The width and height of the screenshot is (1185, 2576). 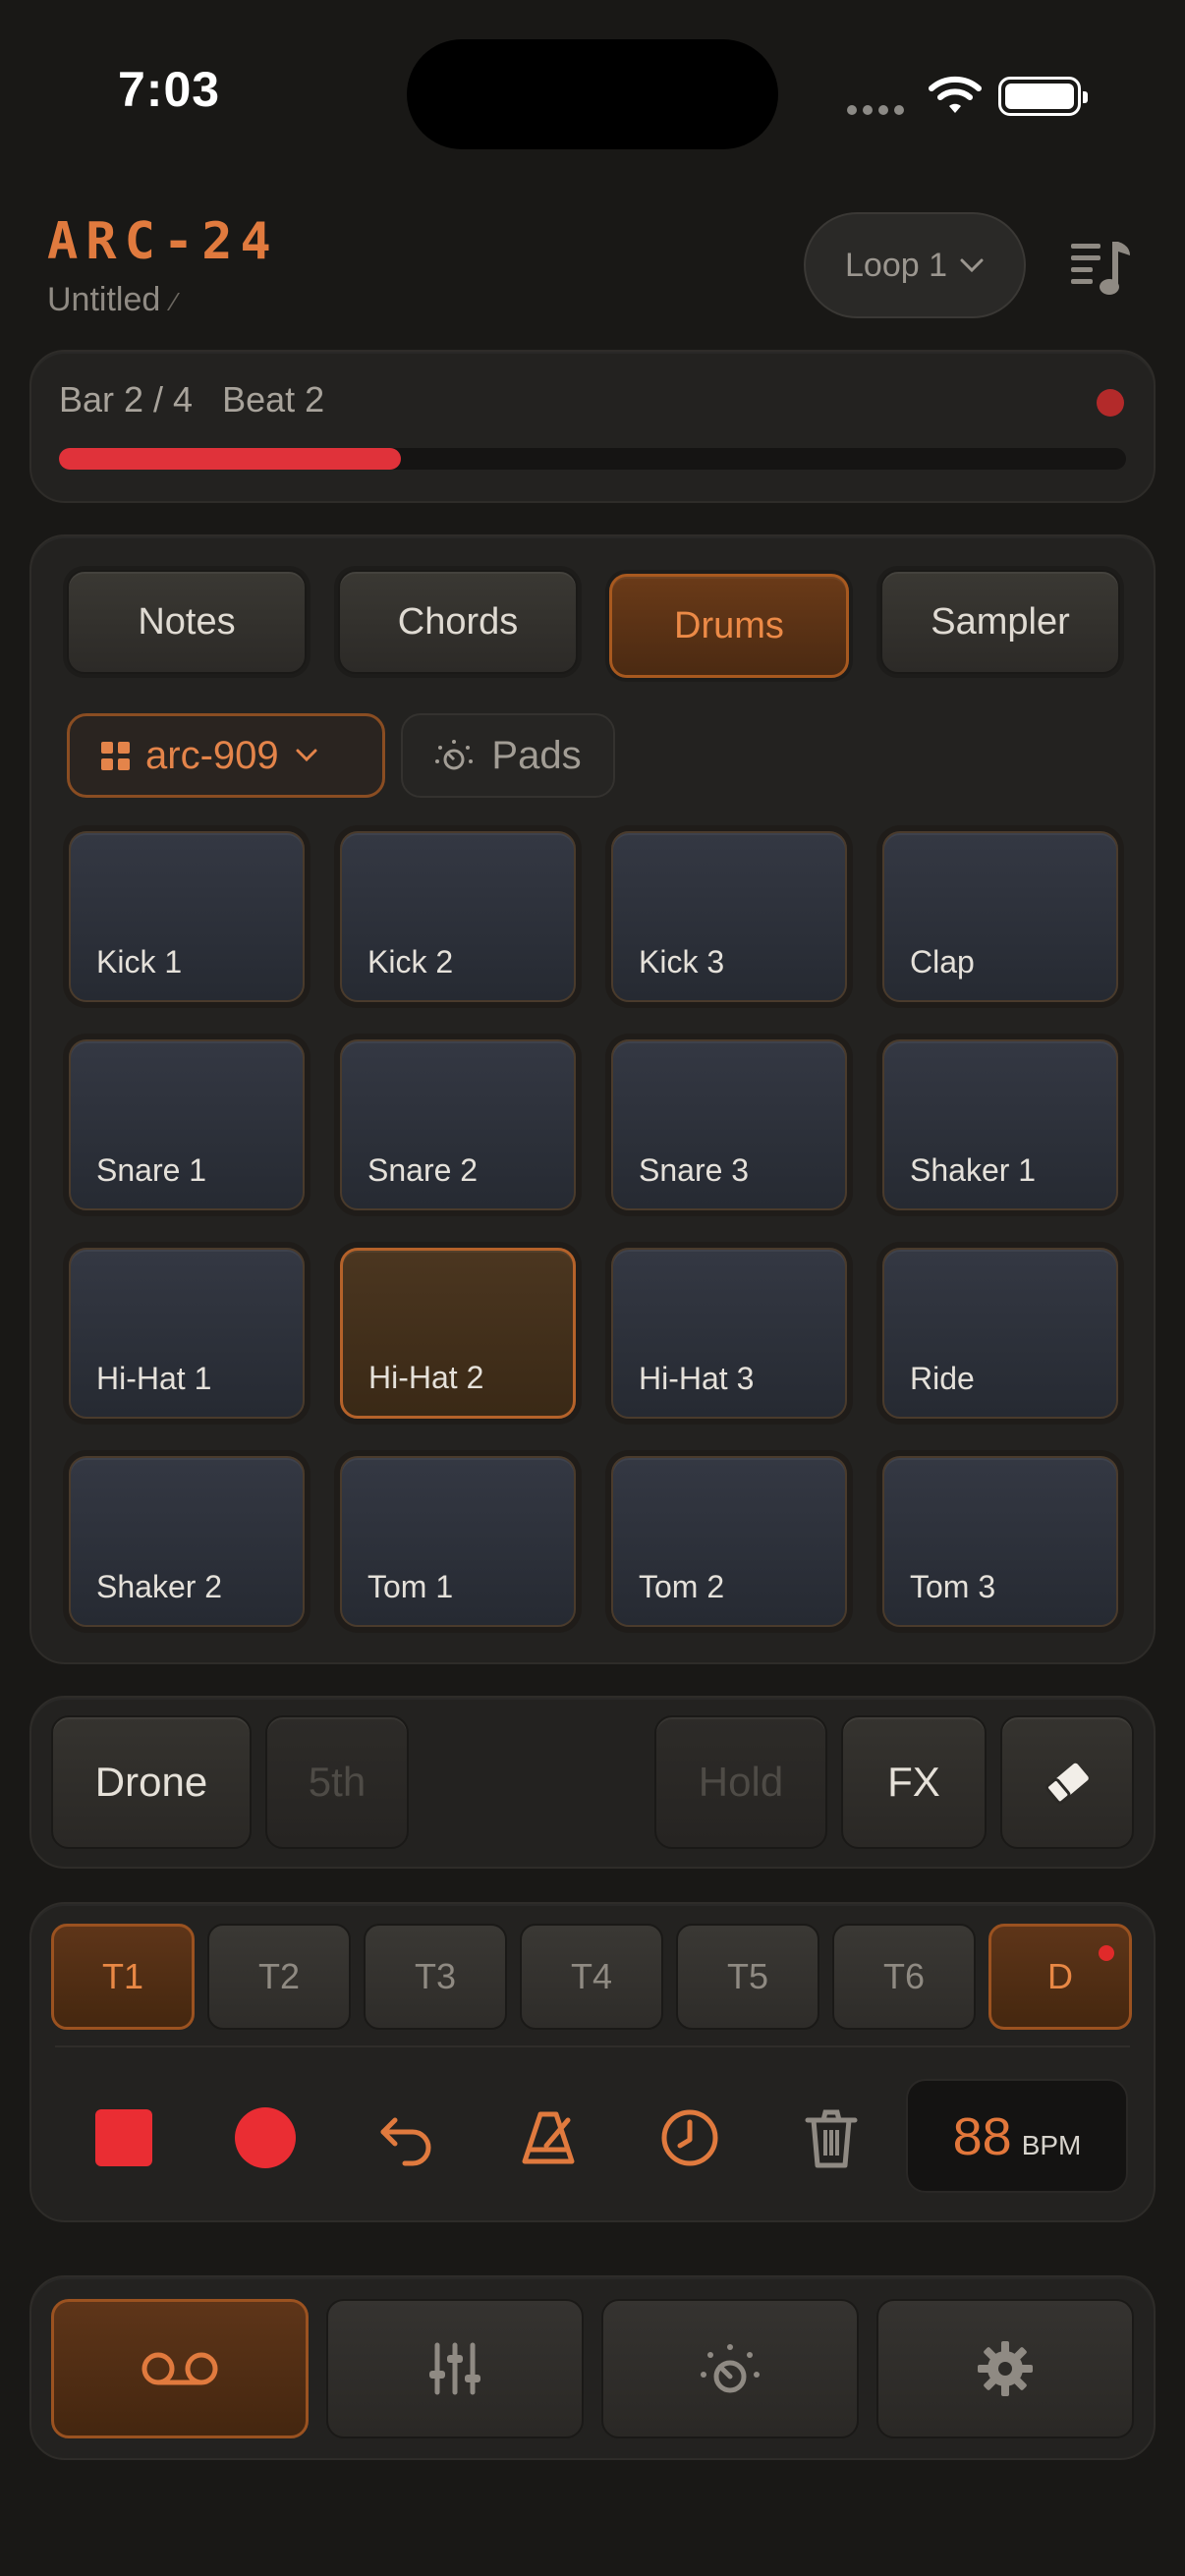 I want to click on drum-pad: Shaker 1, so click(x=1000, y=1124).